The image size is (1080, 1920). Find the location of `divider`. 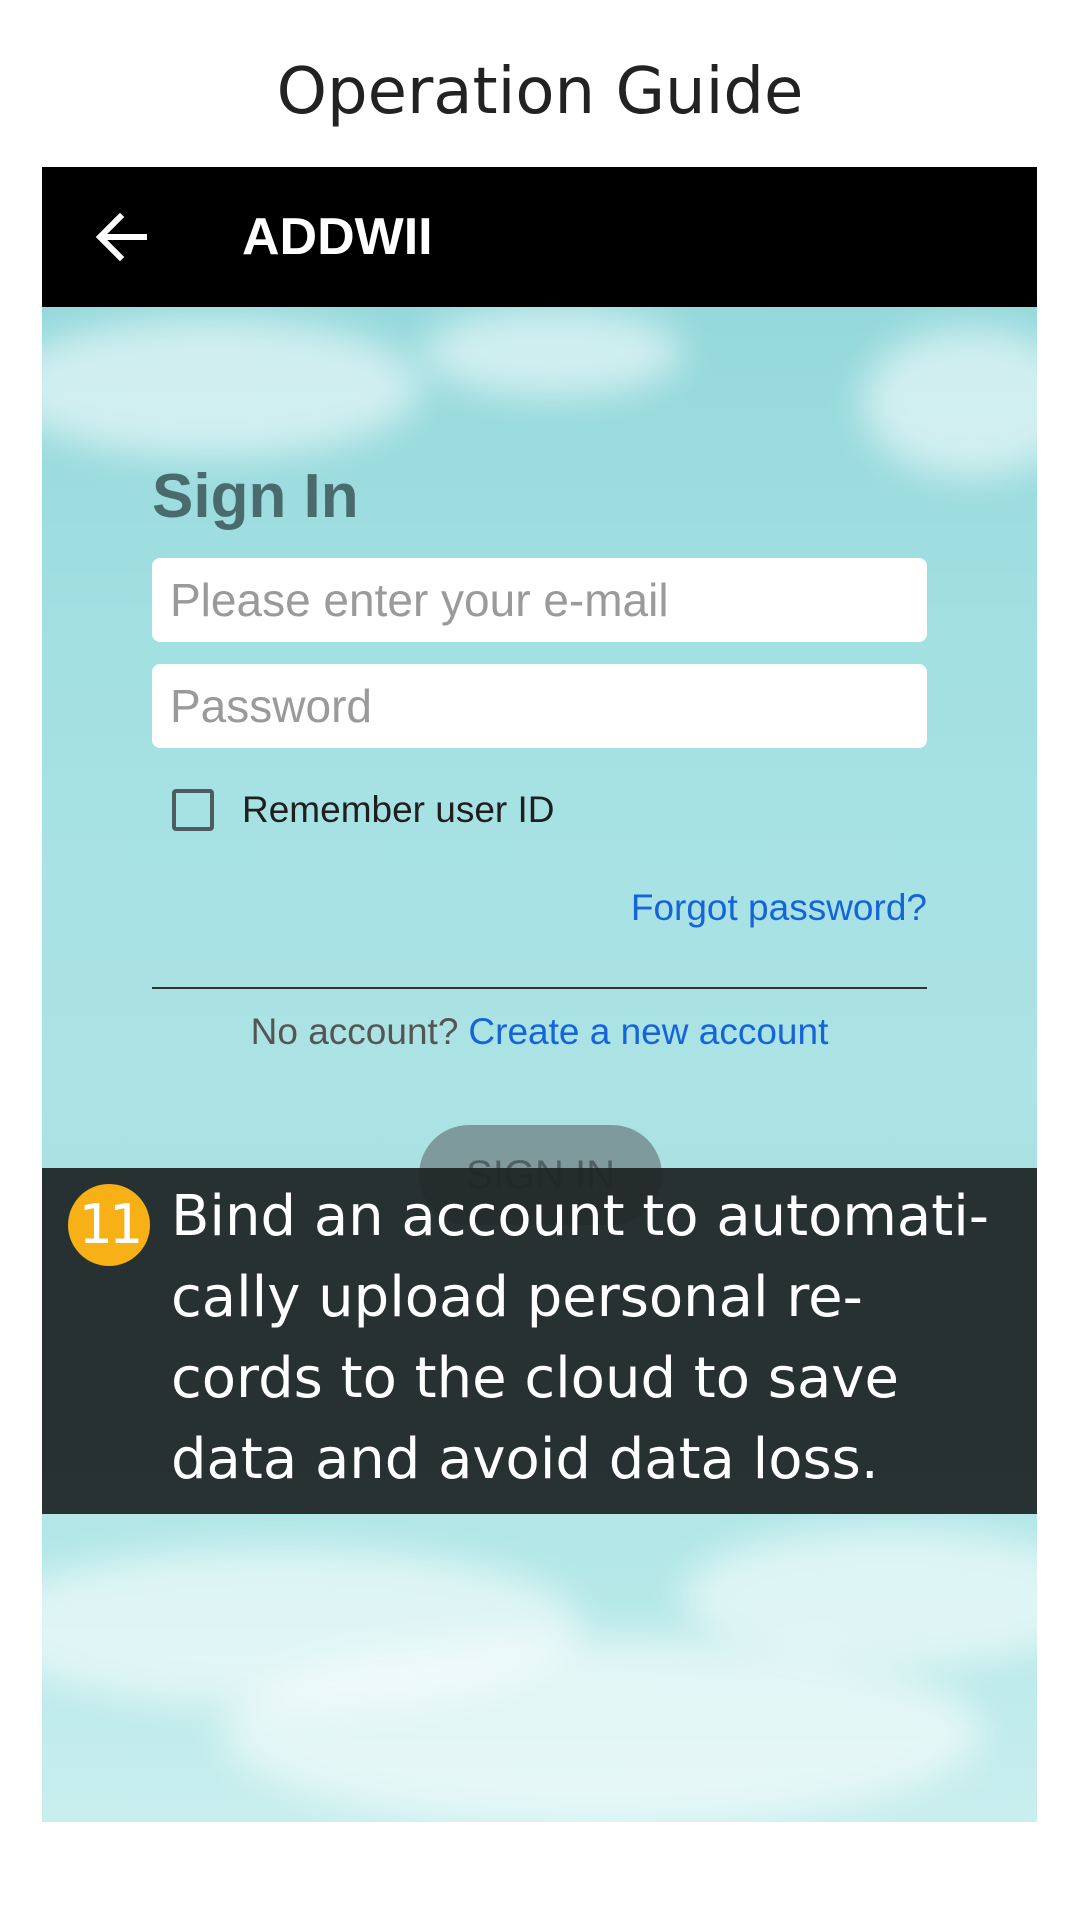

divider is located at coordinates (539, 988).